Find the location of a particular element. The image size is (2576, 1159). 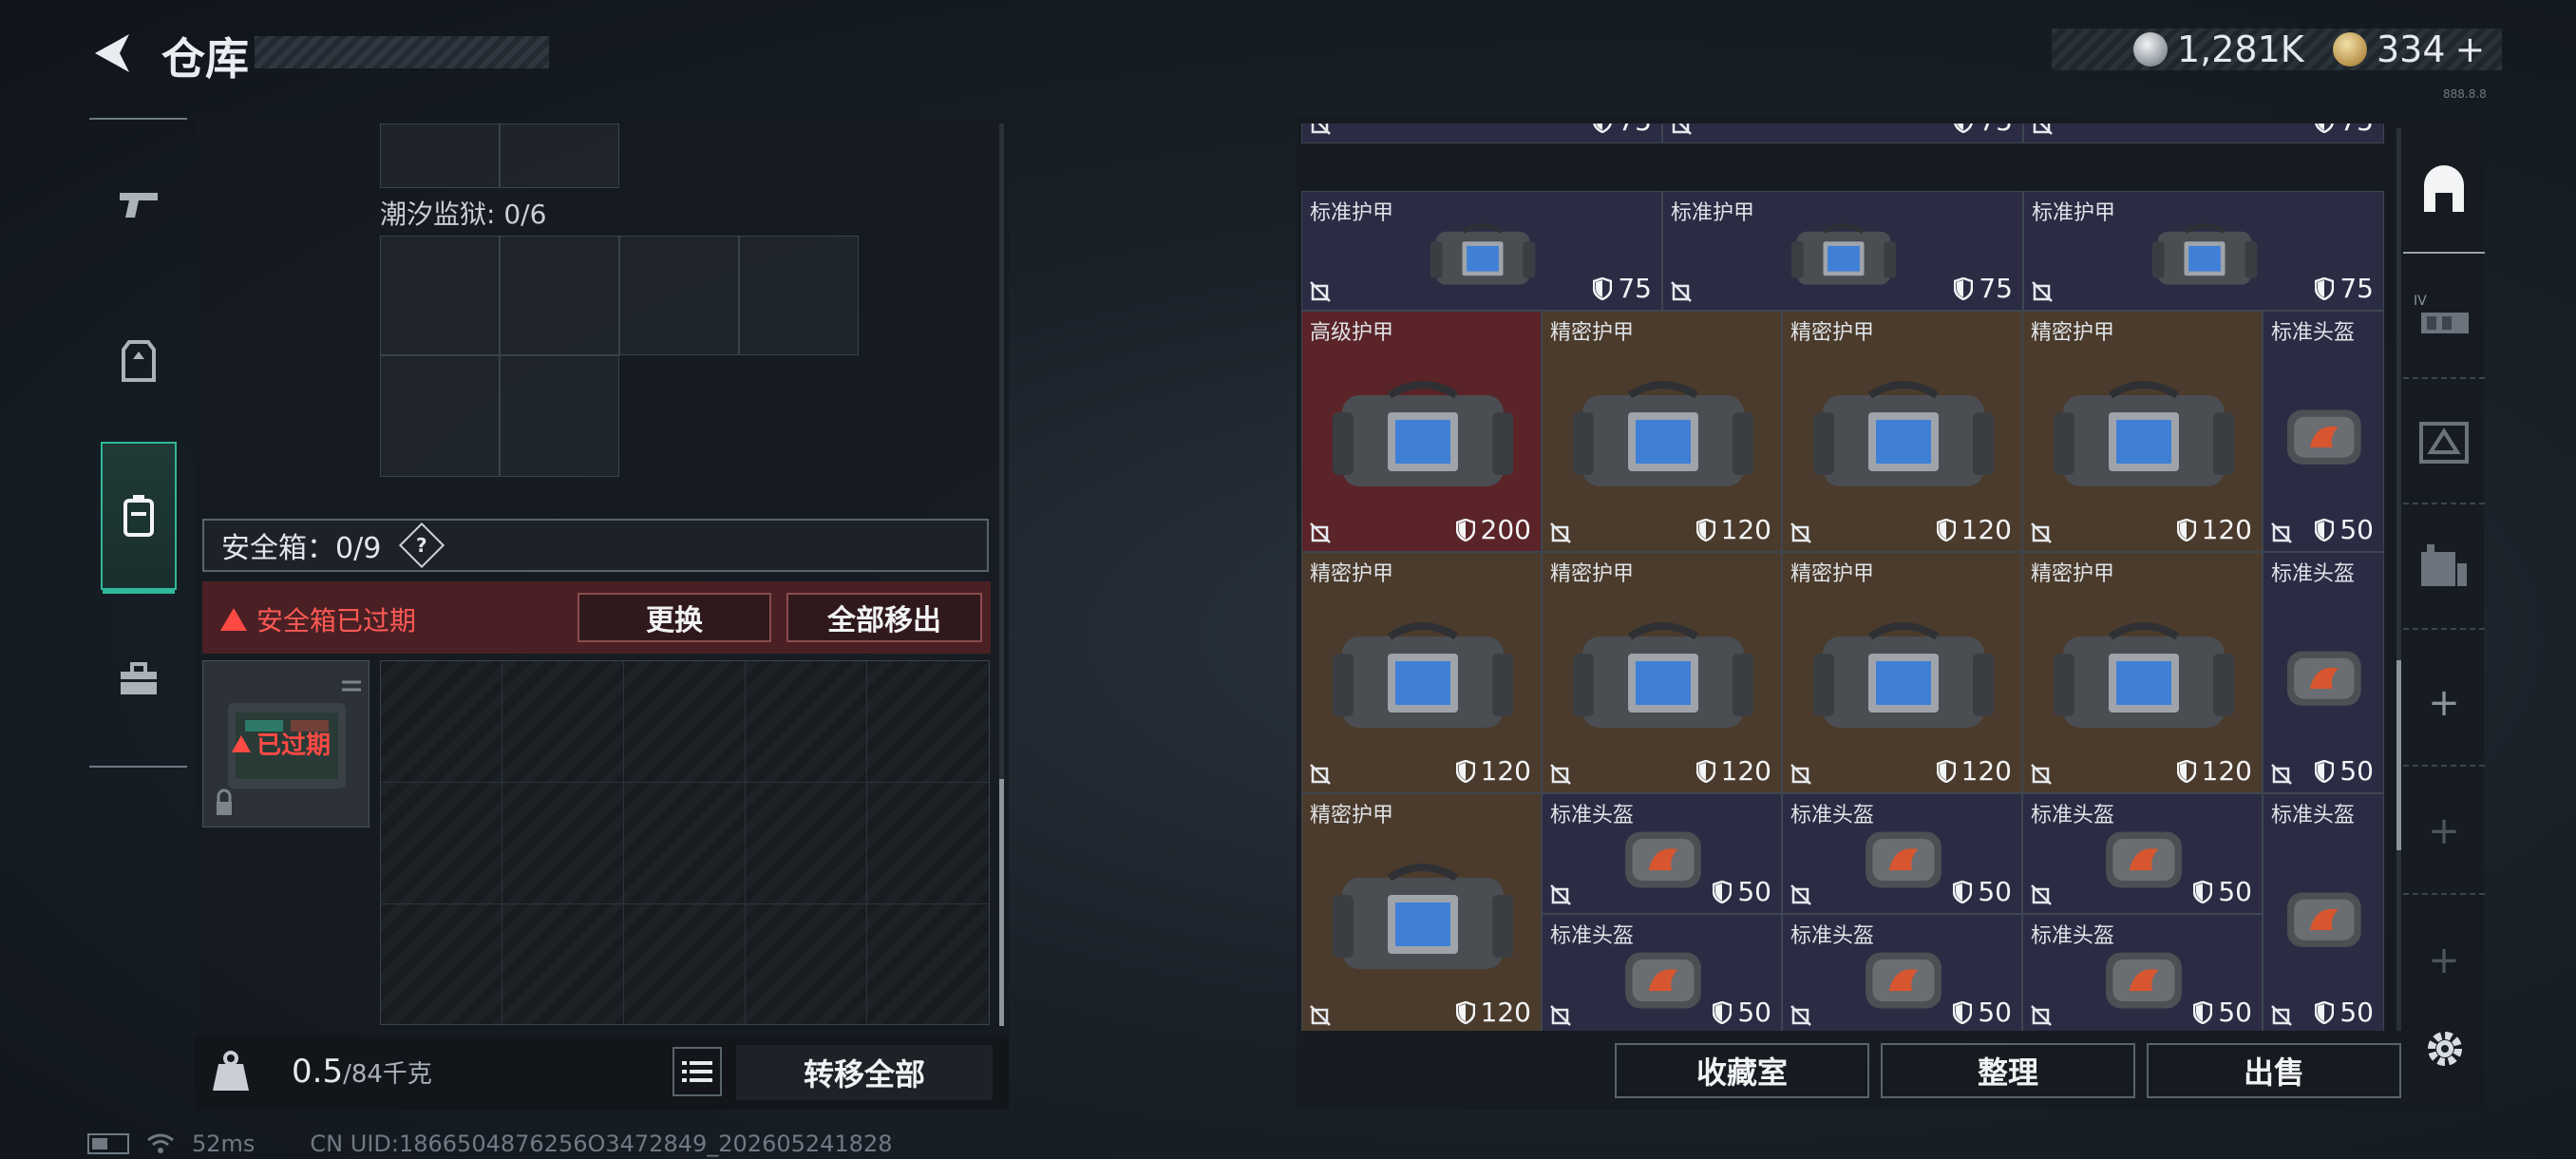

rail-storage-tab is located at coordinates (2444, 567).